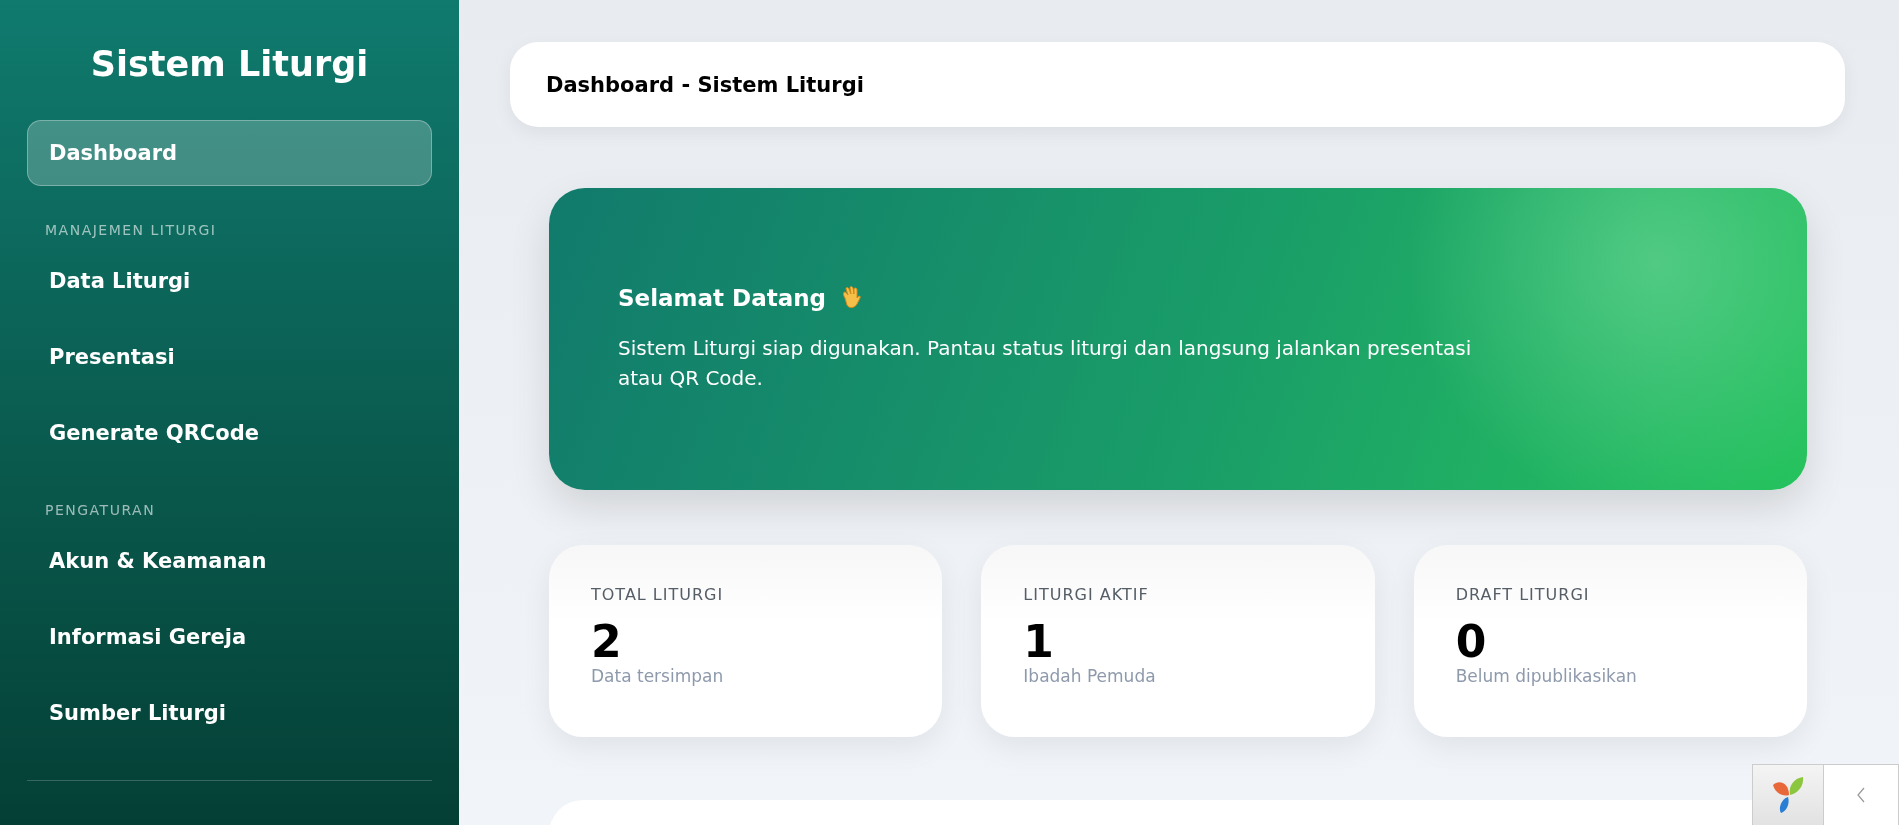  I want to click on debug-logo-button, so click(1788, 795).